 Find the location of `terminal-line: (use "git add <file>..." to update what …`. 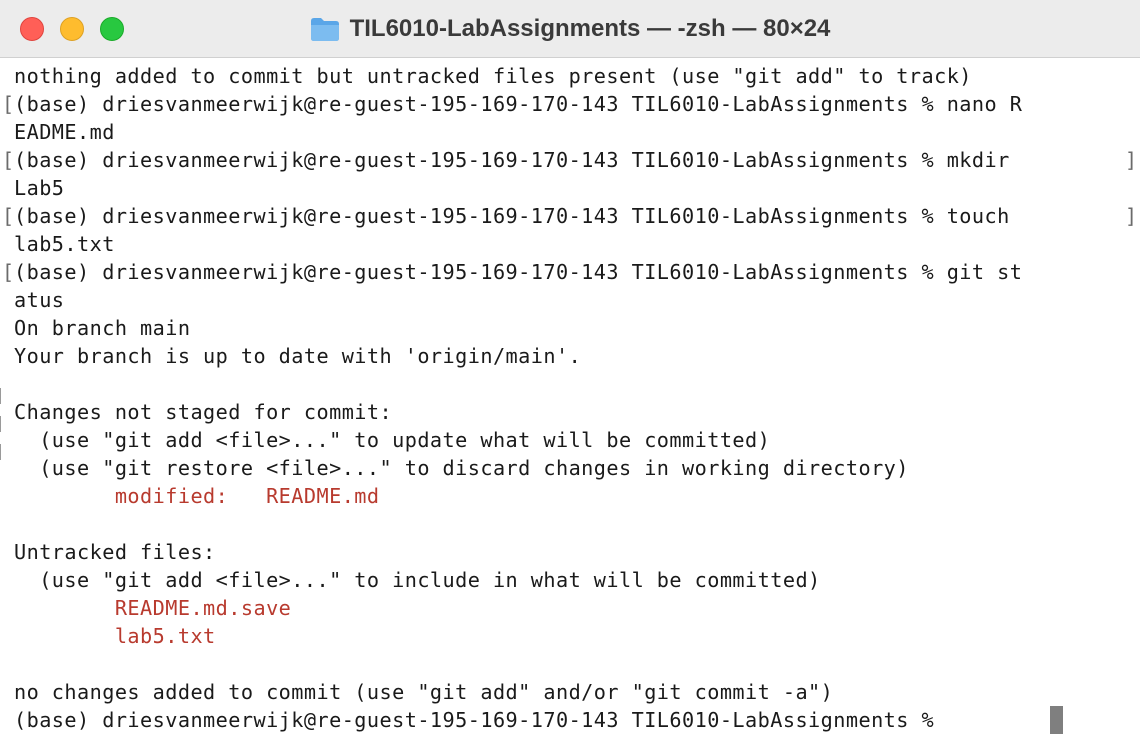

terminal-line: (use "git add <file>..." to update what … is located at coordinates (392, 440).